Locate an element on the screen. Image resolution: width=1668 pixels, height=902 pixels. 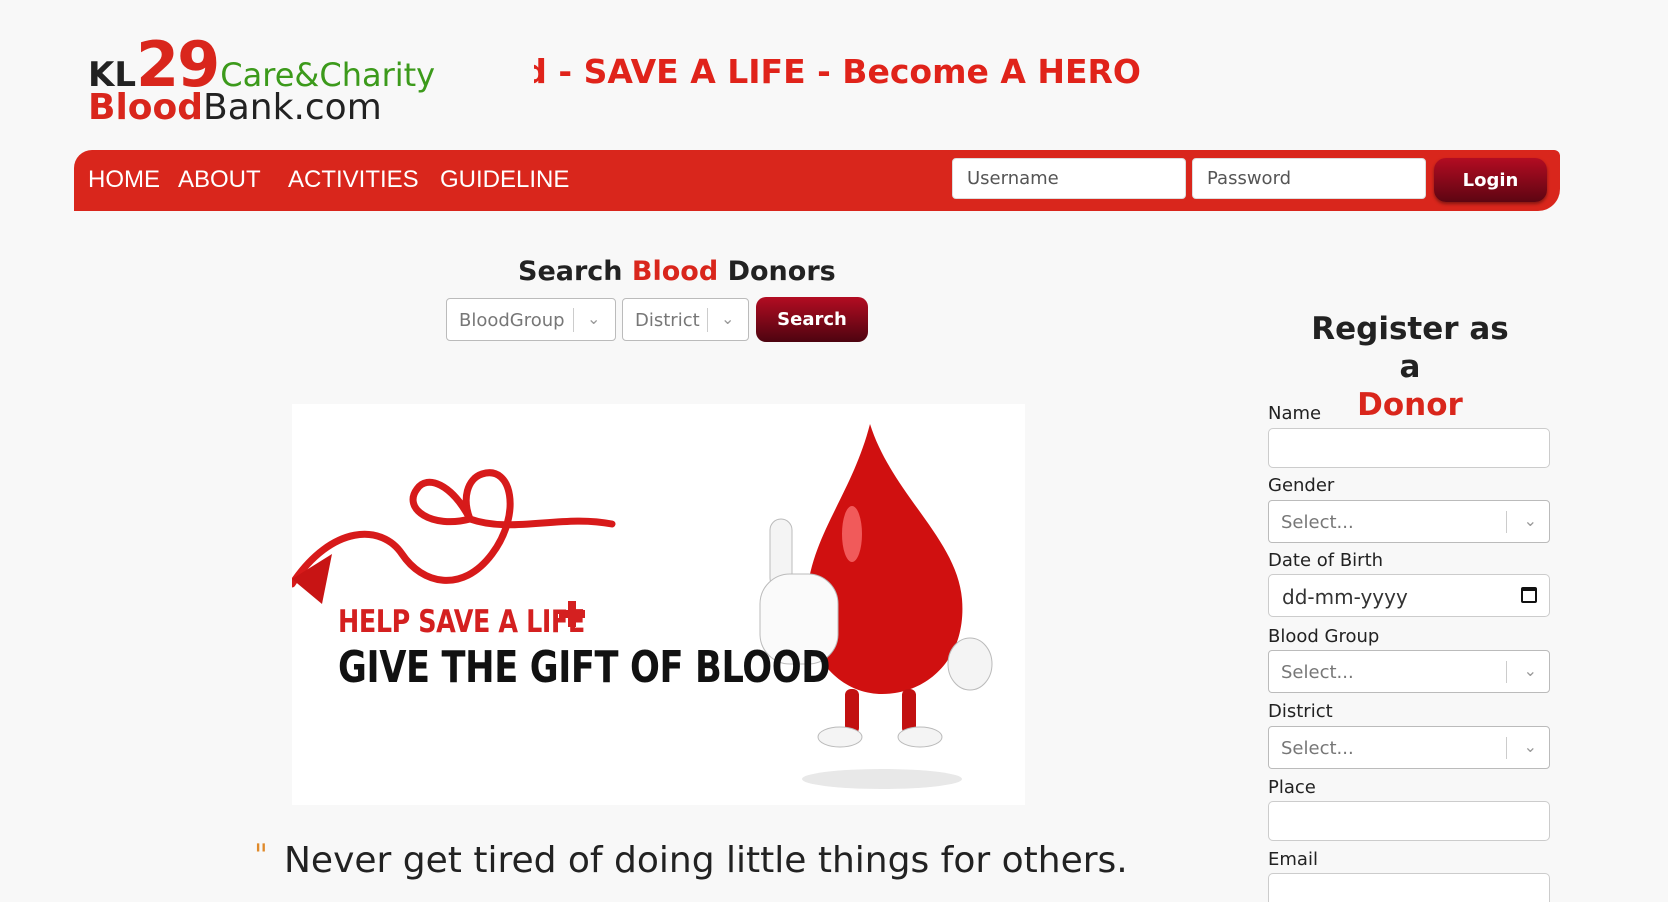
blood-group-select: BloodGroup ⌄ is located at coordinates (531, 319).